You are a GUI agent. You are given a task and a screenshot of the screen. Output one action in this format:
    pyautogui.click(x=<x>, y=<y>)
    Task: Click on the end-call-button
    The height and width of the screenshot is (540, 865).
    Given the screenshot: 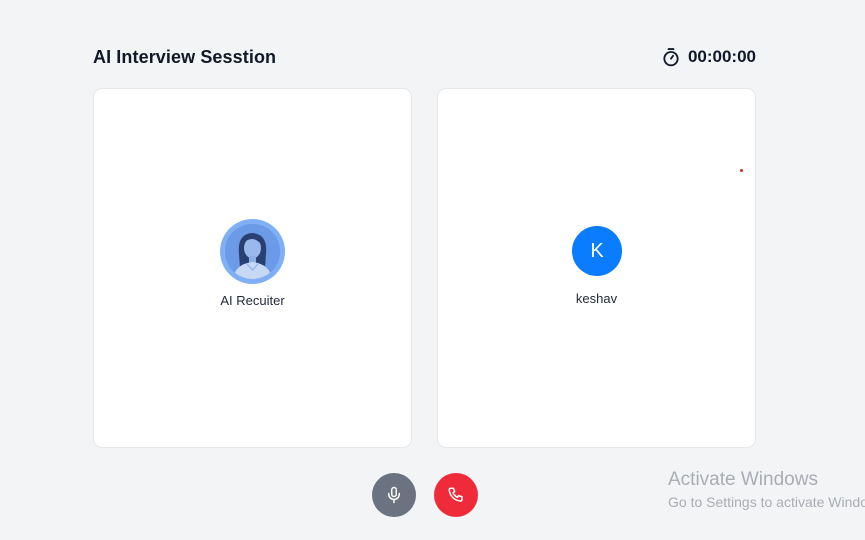 What is the action you would take?
    pyautogui.click(x=456, y=495)
    